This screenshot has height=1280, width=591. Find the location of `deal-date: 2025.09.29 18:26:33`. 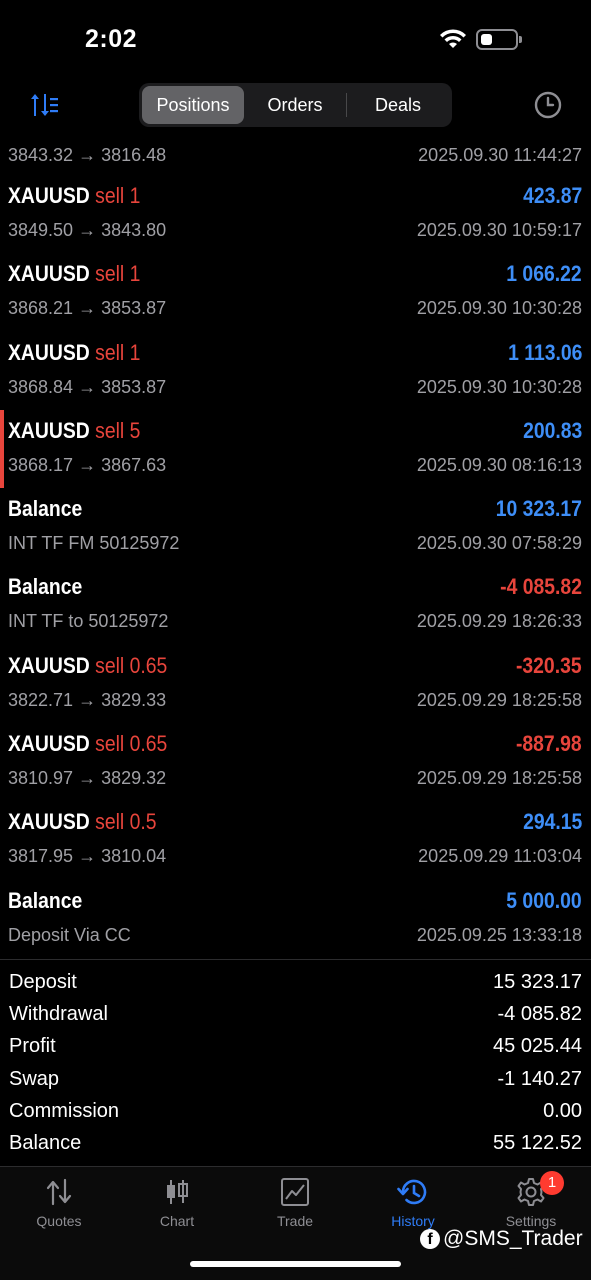

deal-date: 2025.09.29 18:26:33 is located at coordinates (499, 621).